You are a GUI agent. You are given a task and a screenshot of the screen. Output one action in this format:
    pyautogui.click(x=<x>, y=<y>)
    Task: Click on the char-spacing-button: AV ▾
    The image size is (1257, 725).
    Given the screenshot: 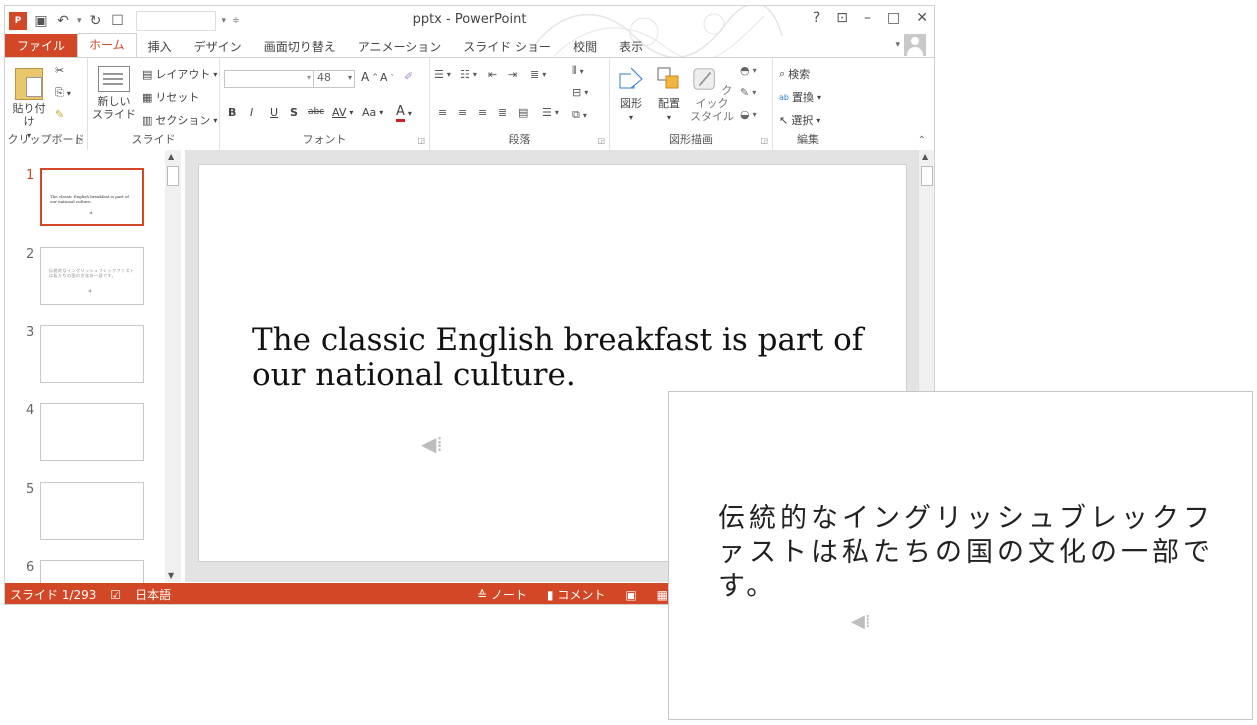 What is the action you would take?
    pyautogui.click(x=342, y=112)
    